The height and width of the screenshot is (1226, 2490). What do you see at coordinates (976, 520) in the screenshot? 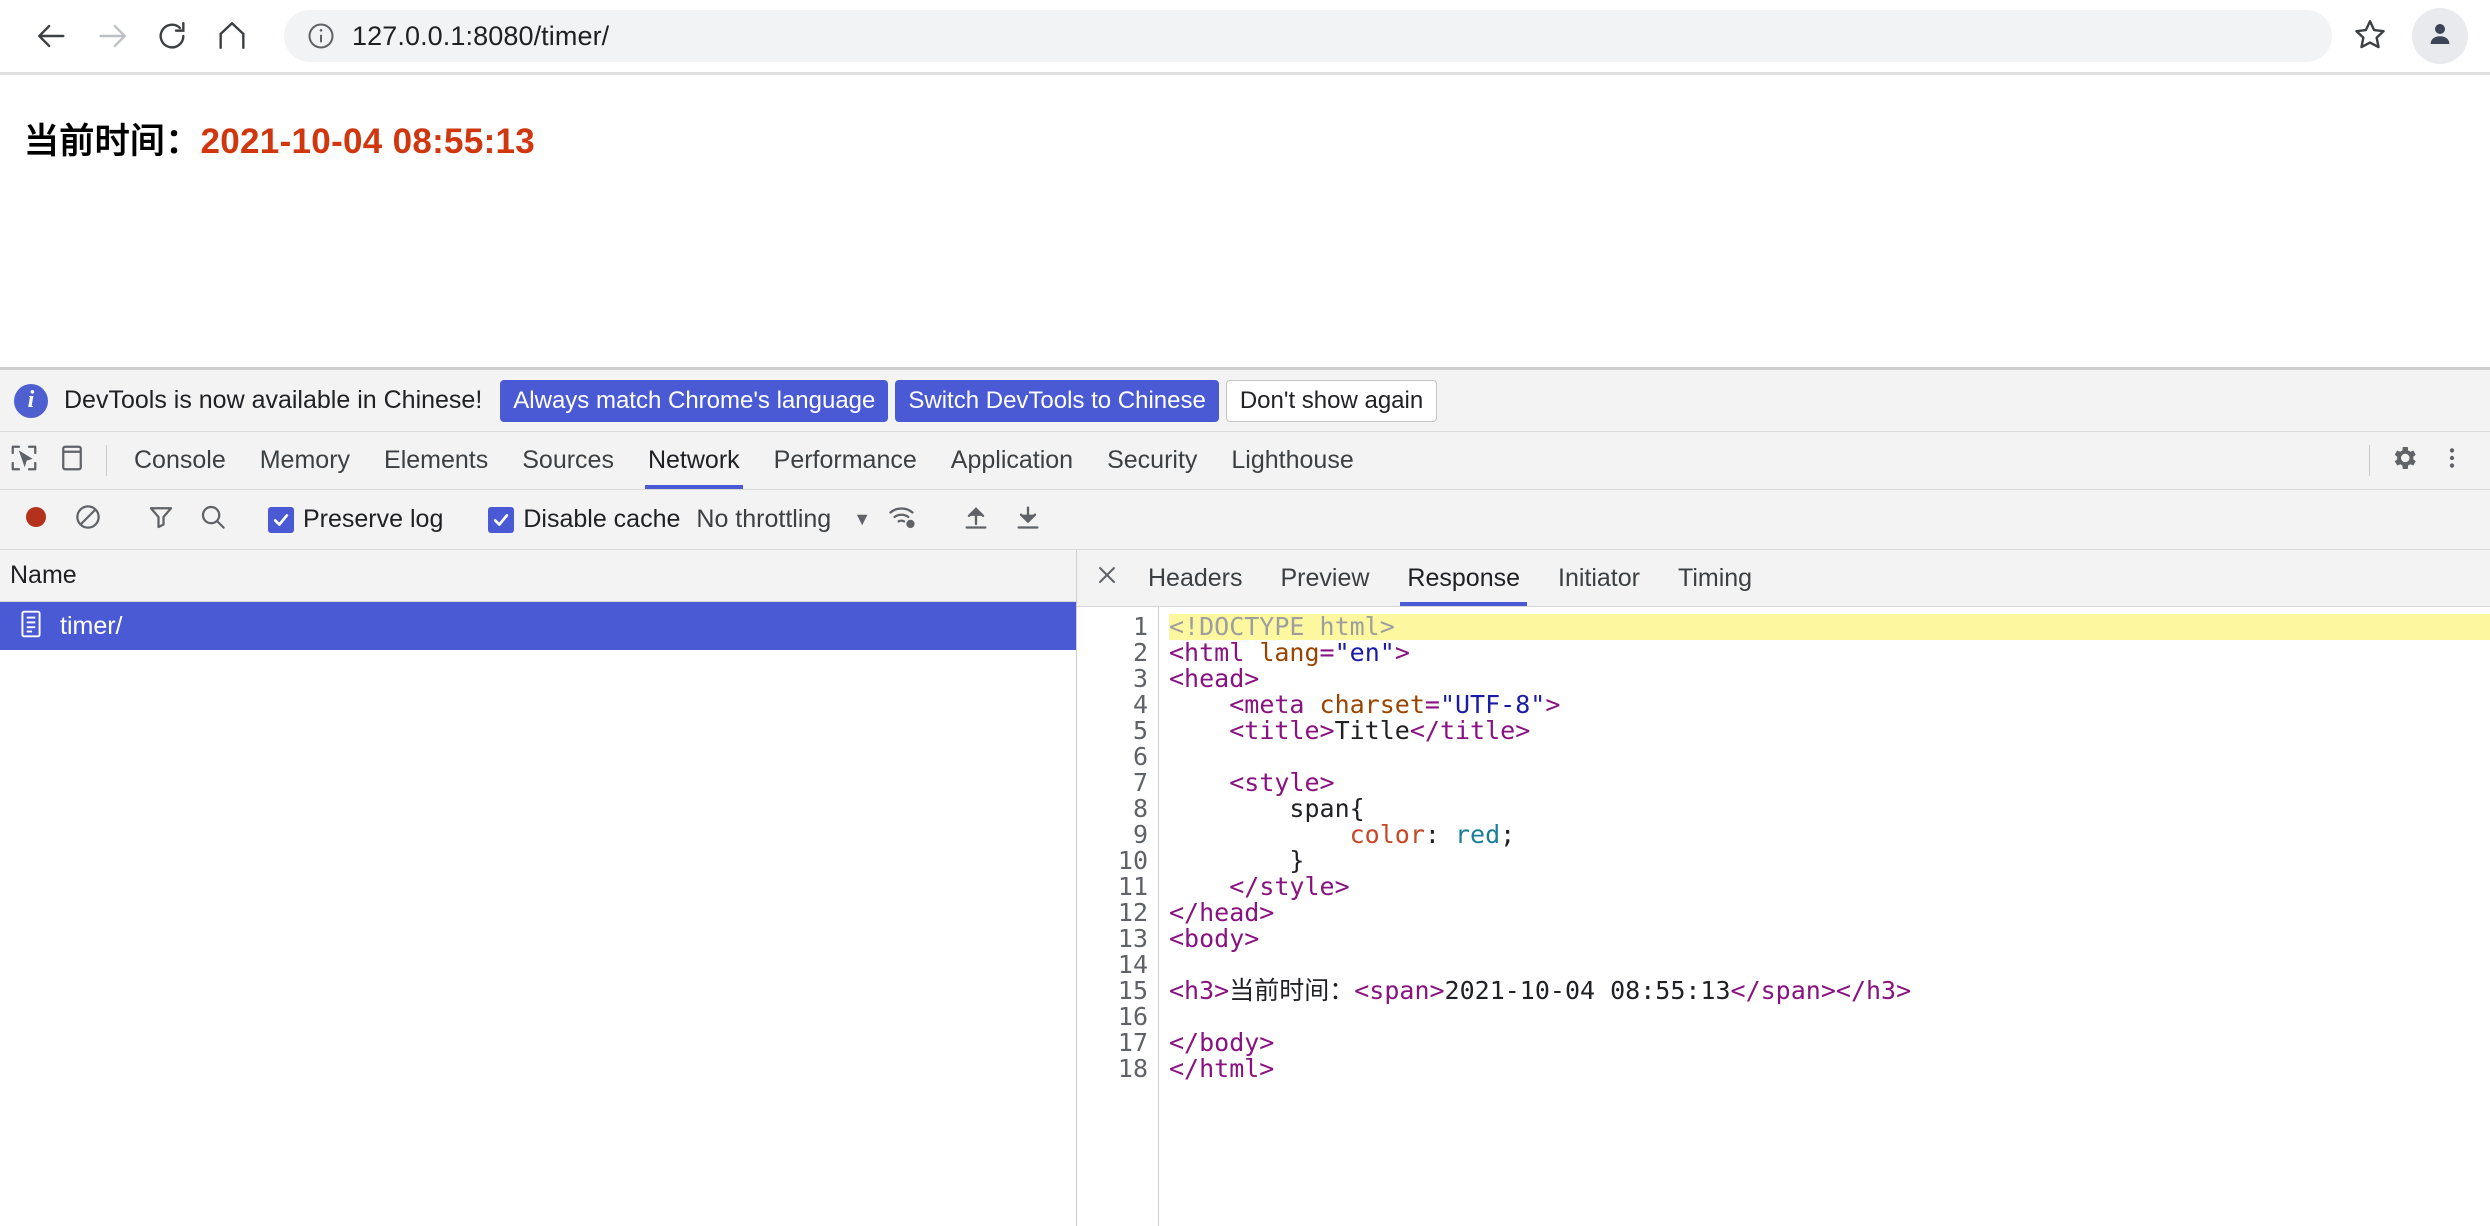
I see `import-har-button` at bounding box center [976, 520].